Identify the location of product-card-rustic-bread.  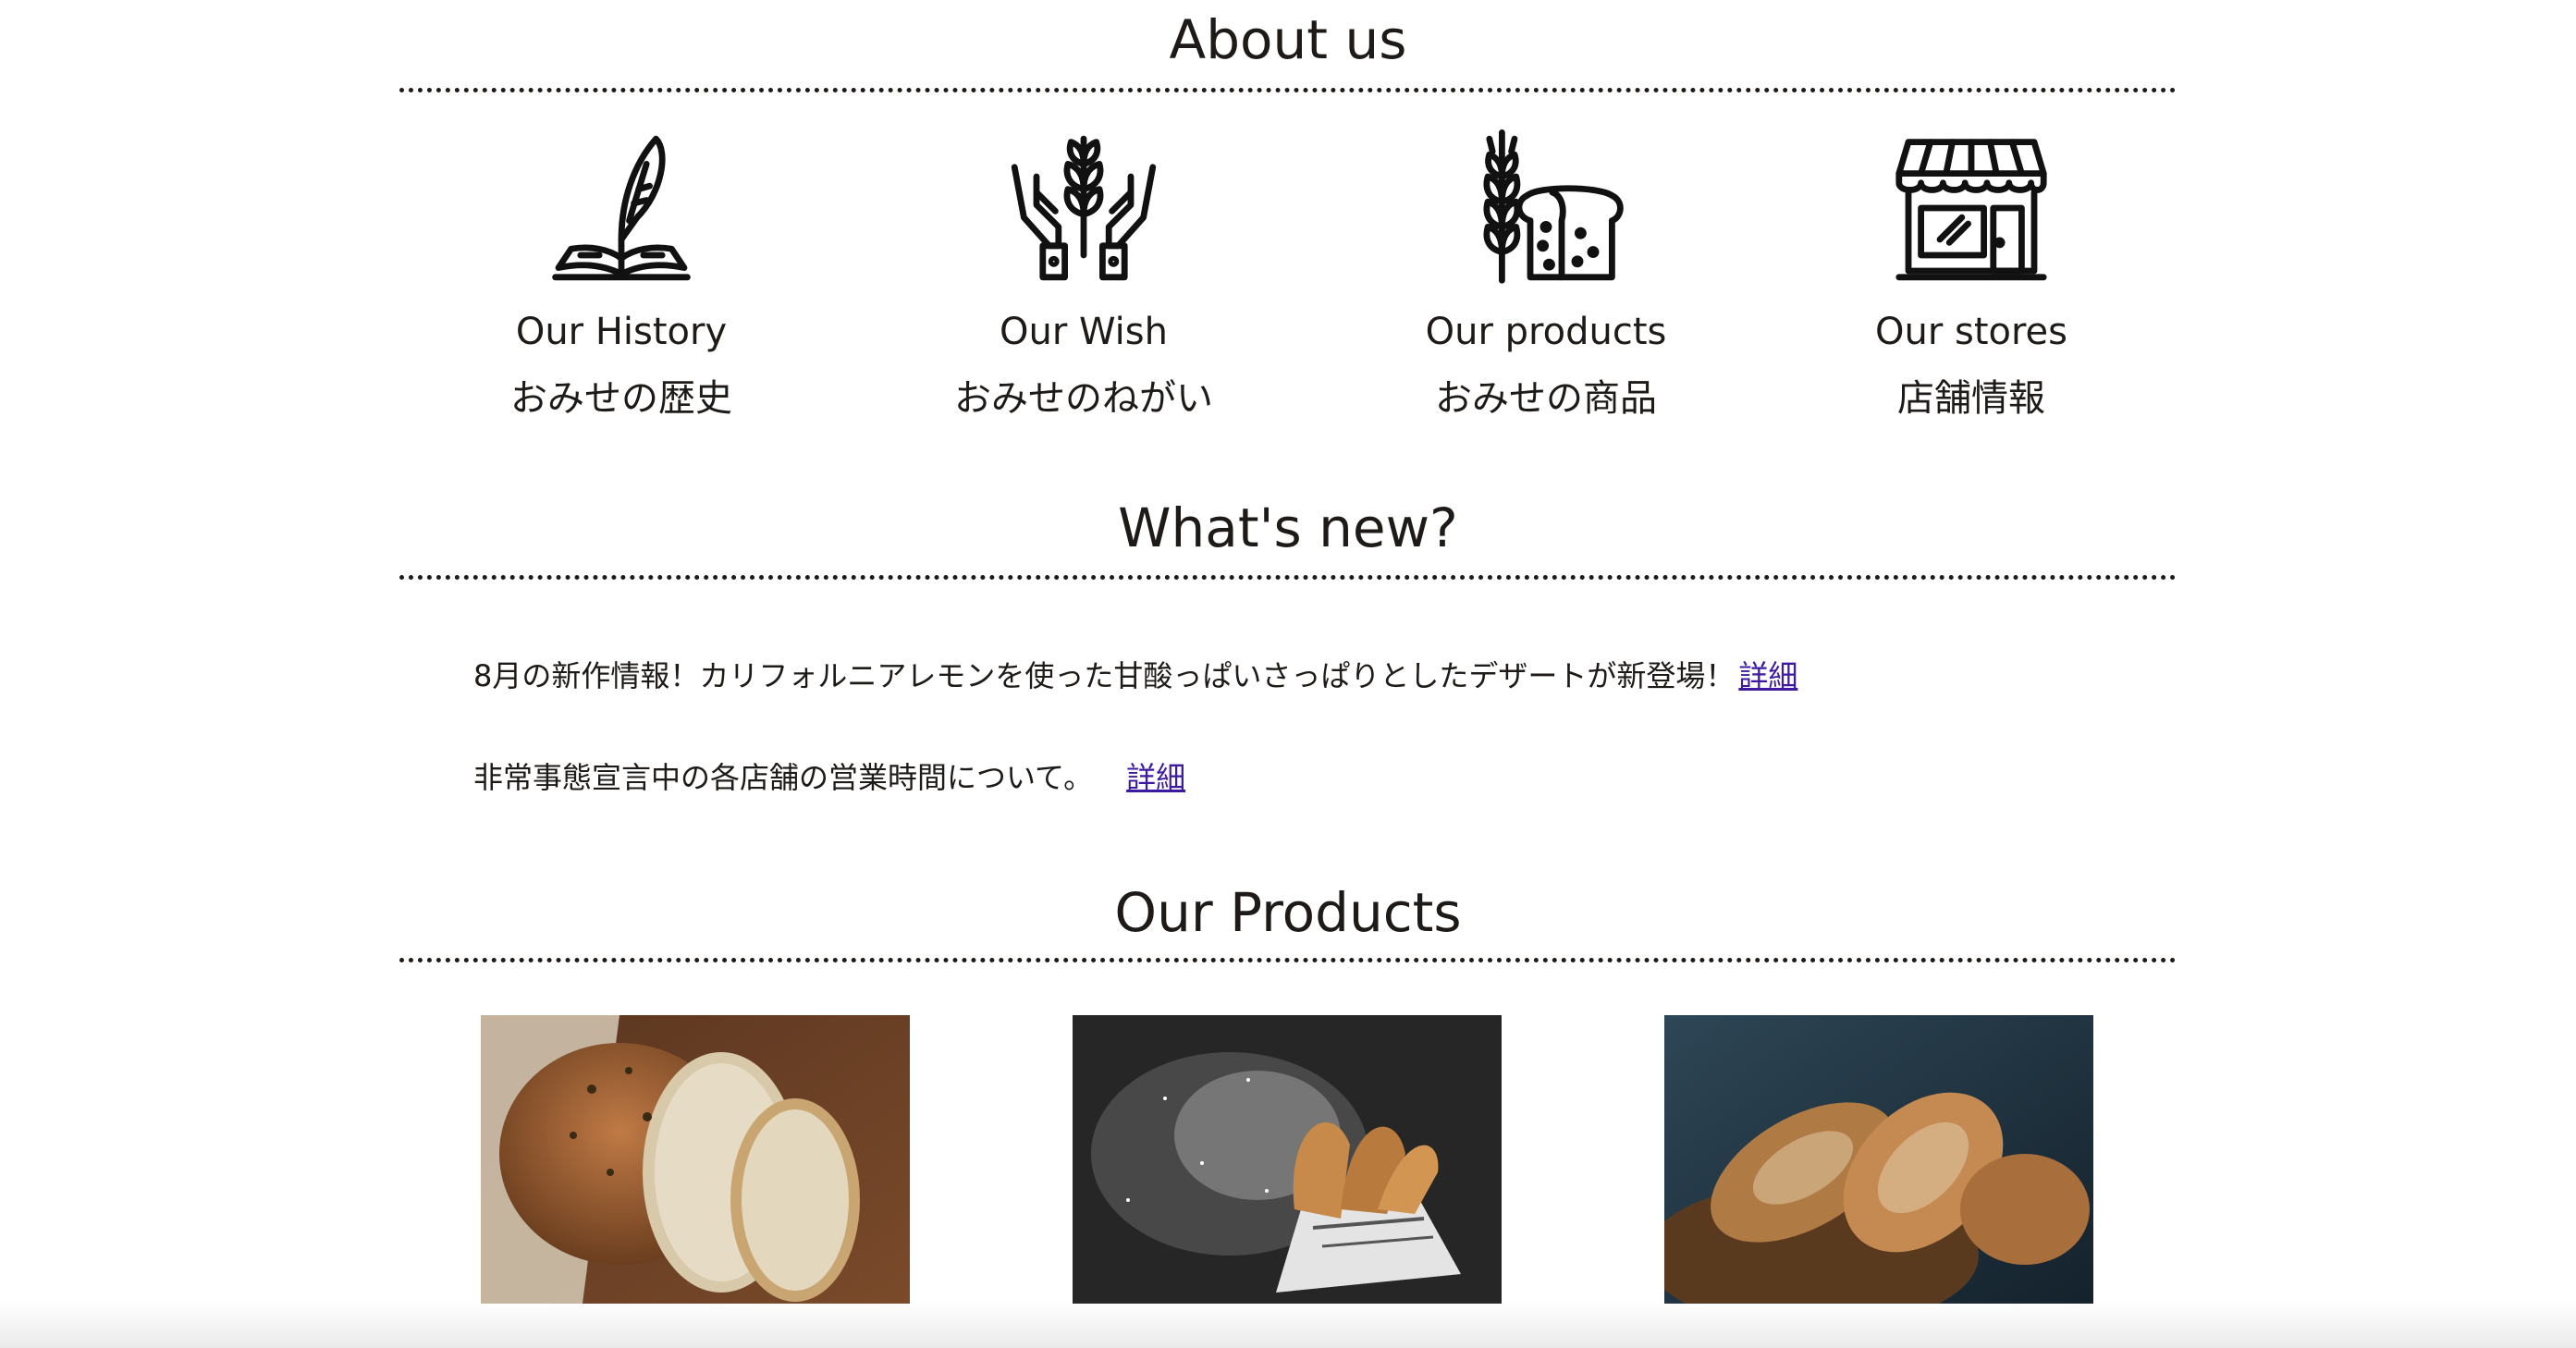
(1878, 1160).